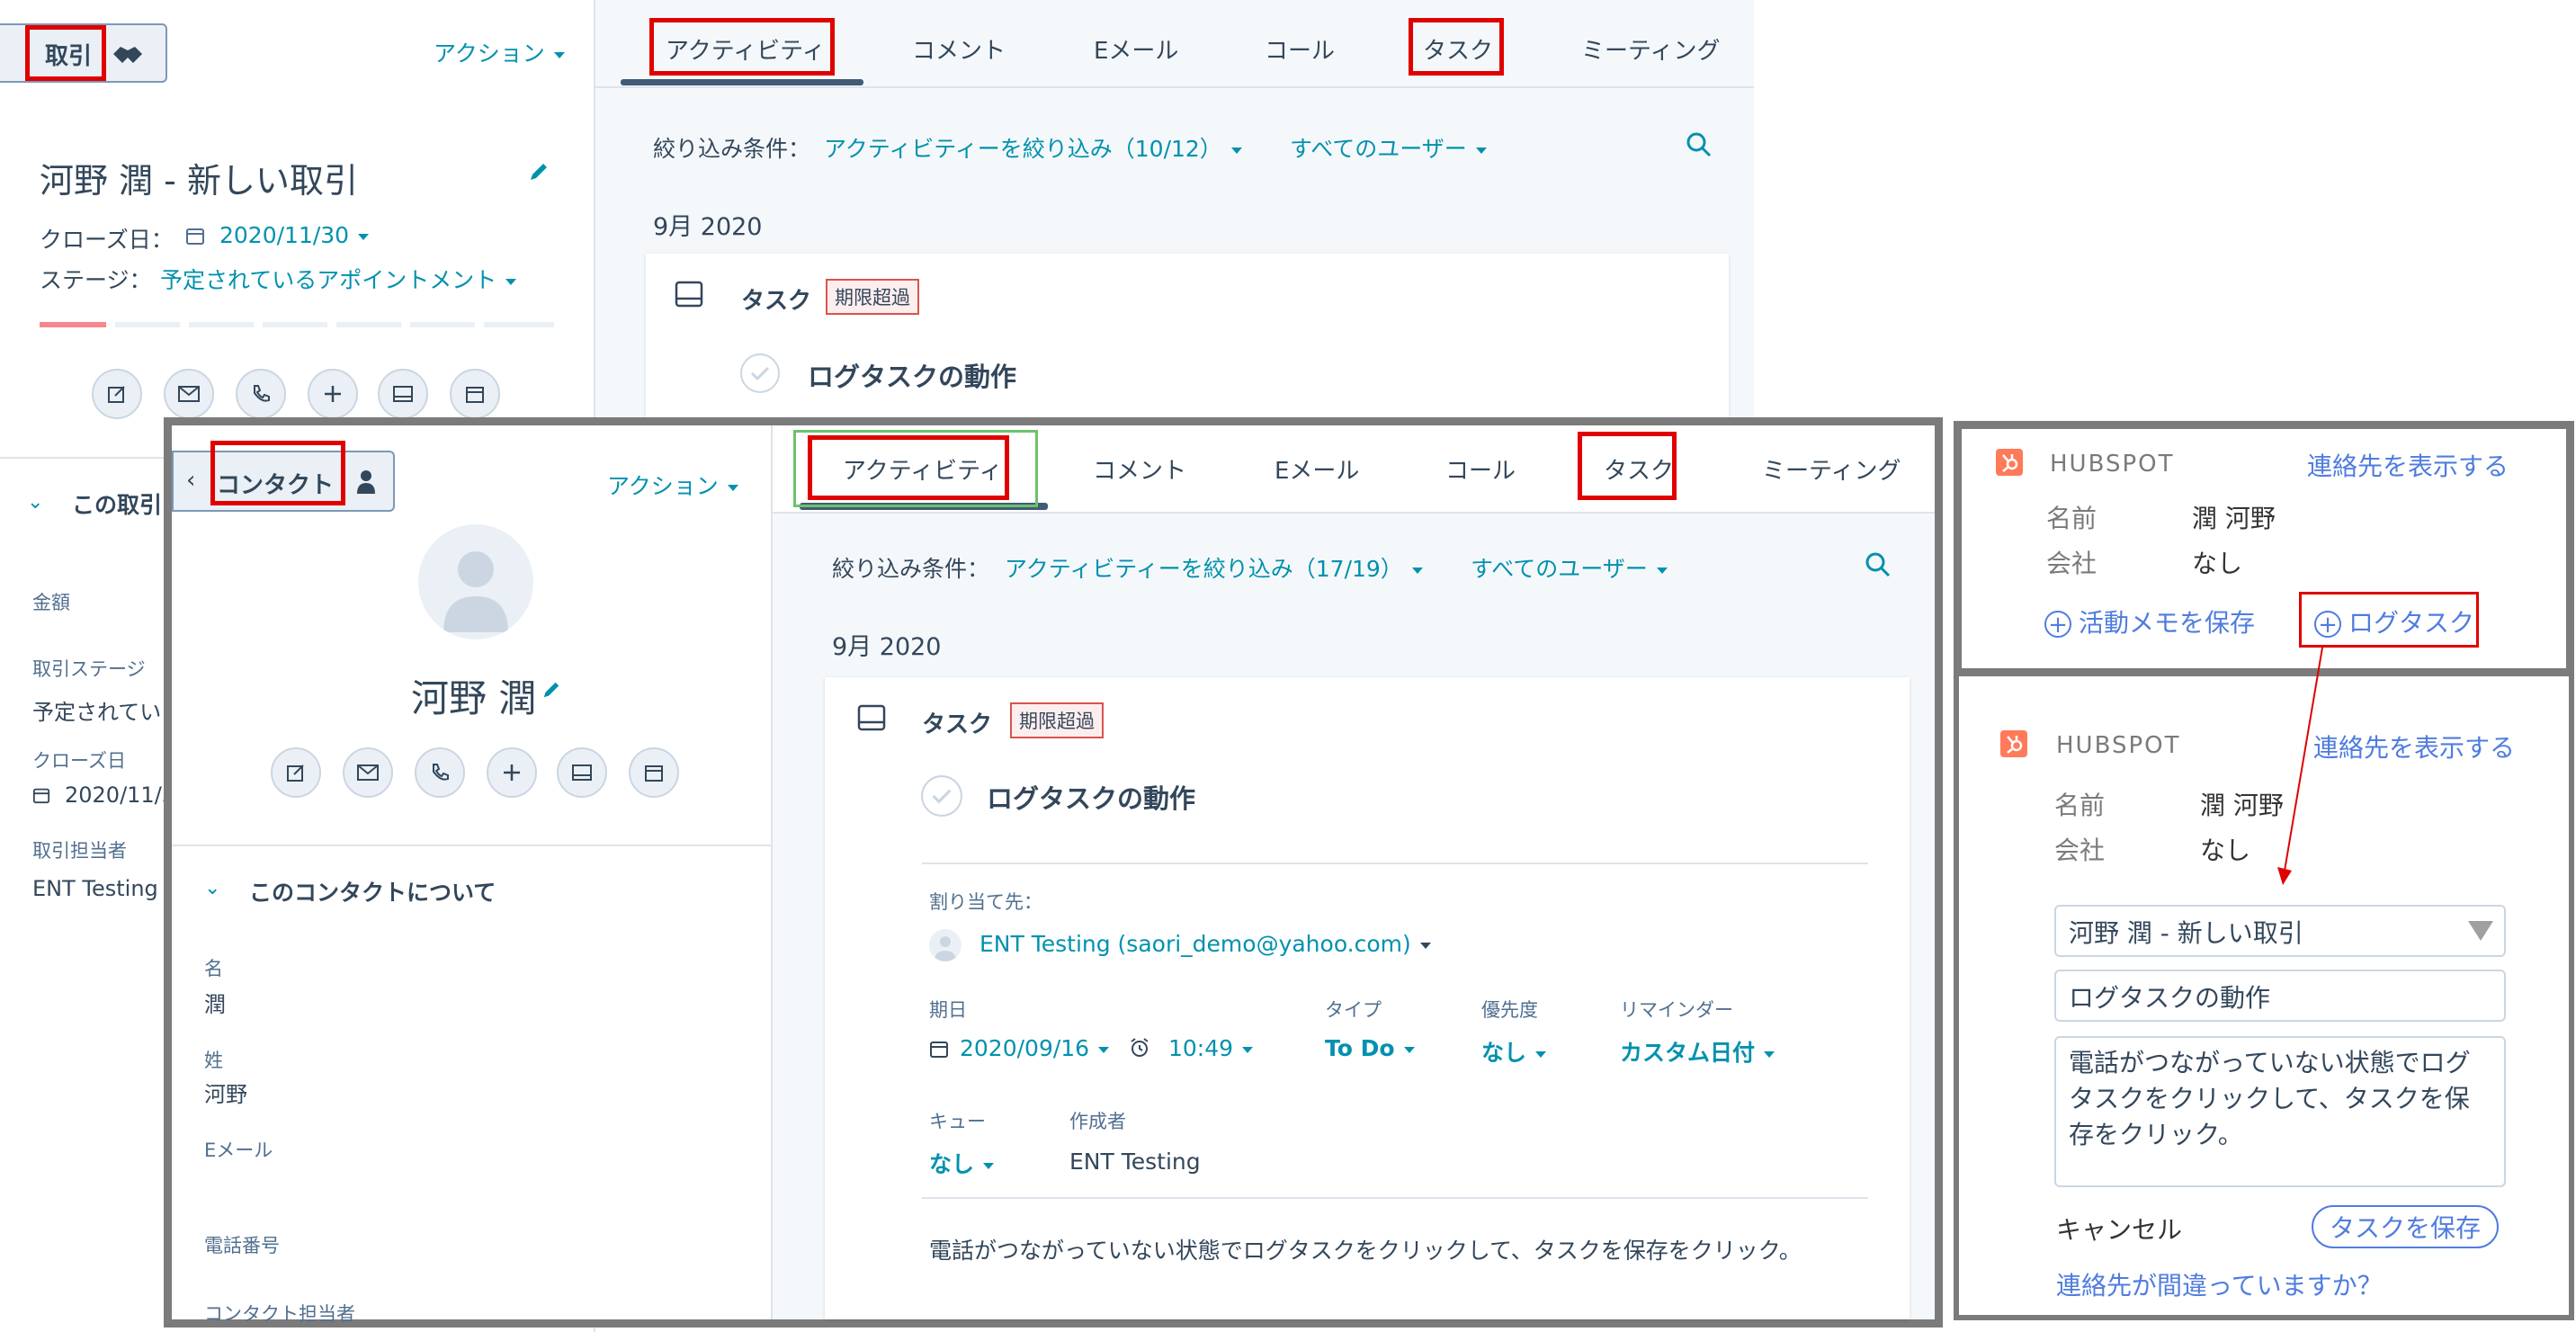  I want to click on wrong-contact-link: 連絡先が間違っていますか？, so click(2219, 1284).